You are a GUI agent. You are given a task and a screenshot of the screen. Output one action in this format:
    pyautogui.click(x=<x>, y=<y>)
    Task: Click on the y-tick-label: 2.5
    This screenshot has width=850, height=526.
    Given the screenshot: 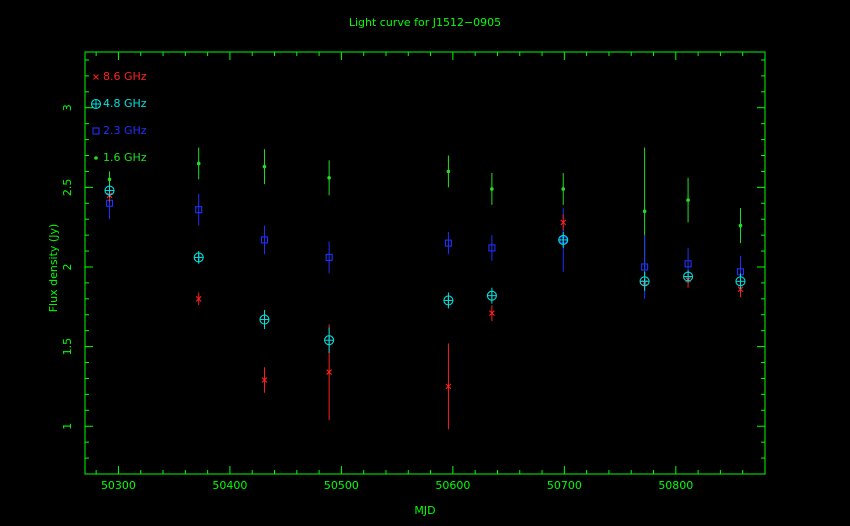 What is the action you would take?
    pyautogui.click(x=67, y=188)
    